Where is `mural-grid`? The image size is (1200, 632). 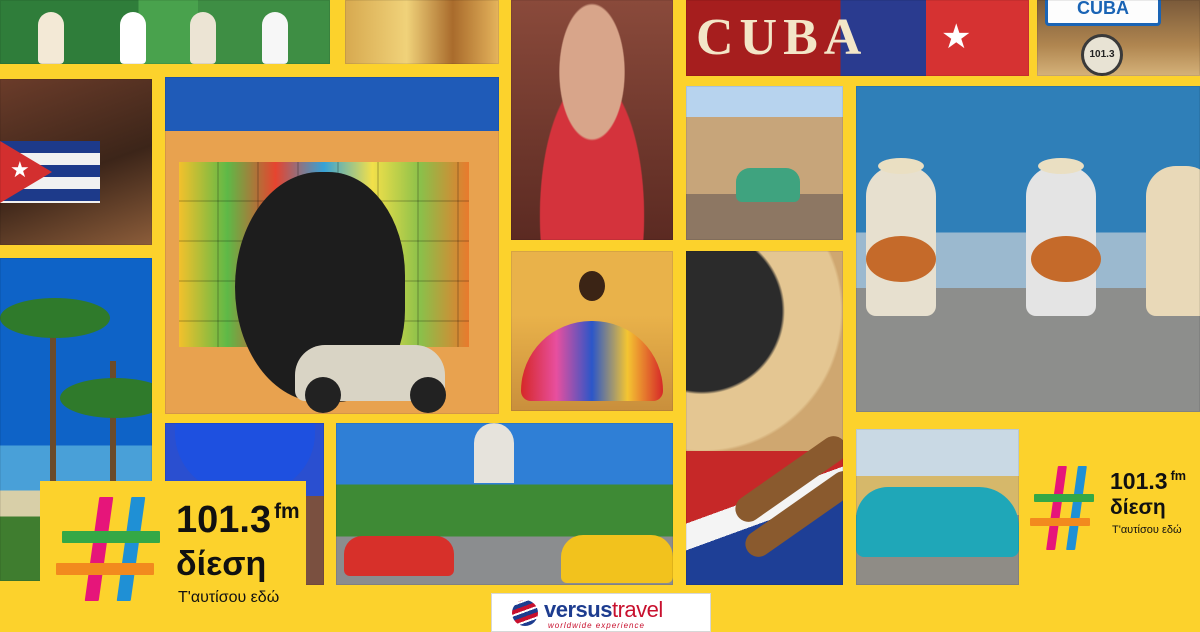
mural-grid is located at coordinates (324, 254).